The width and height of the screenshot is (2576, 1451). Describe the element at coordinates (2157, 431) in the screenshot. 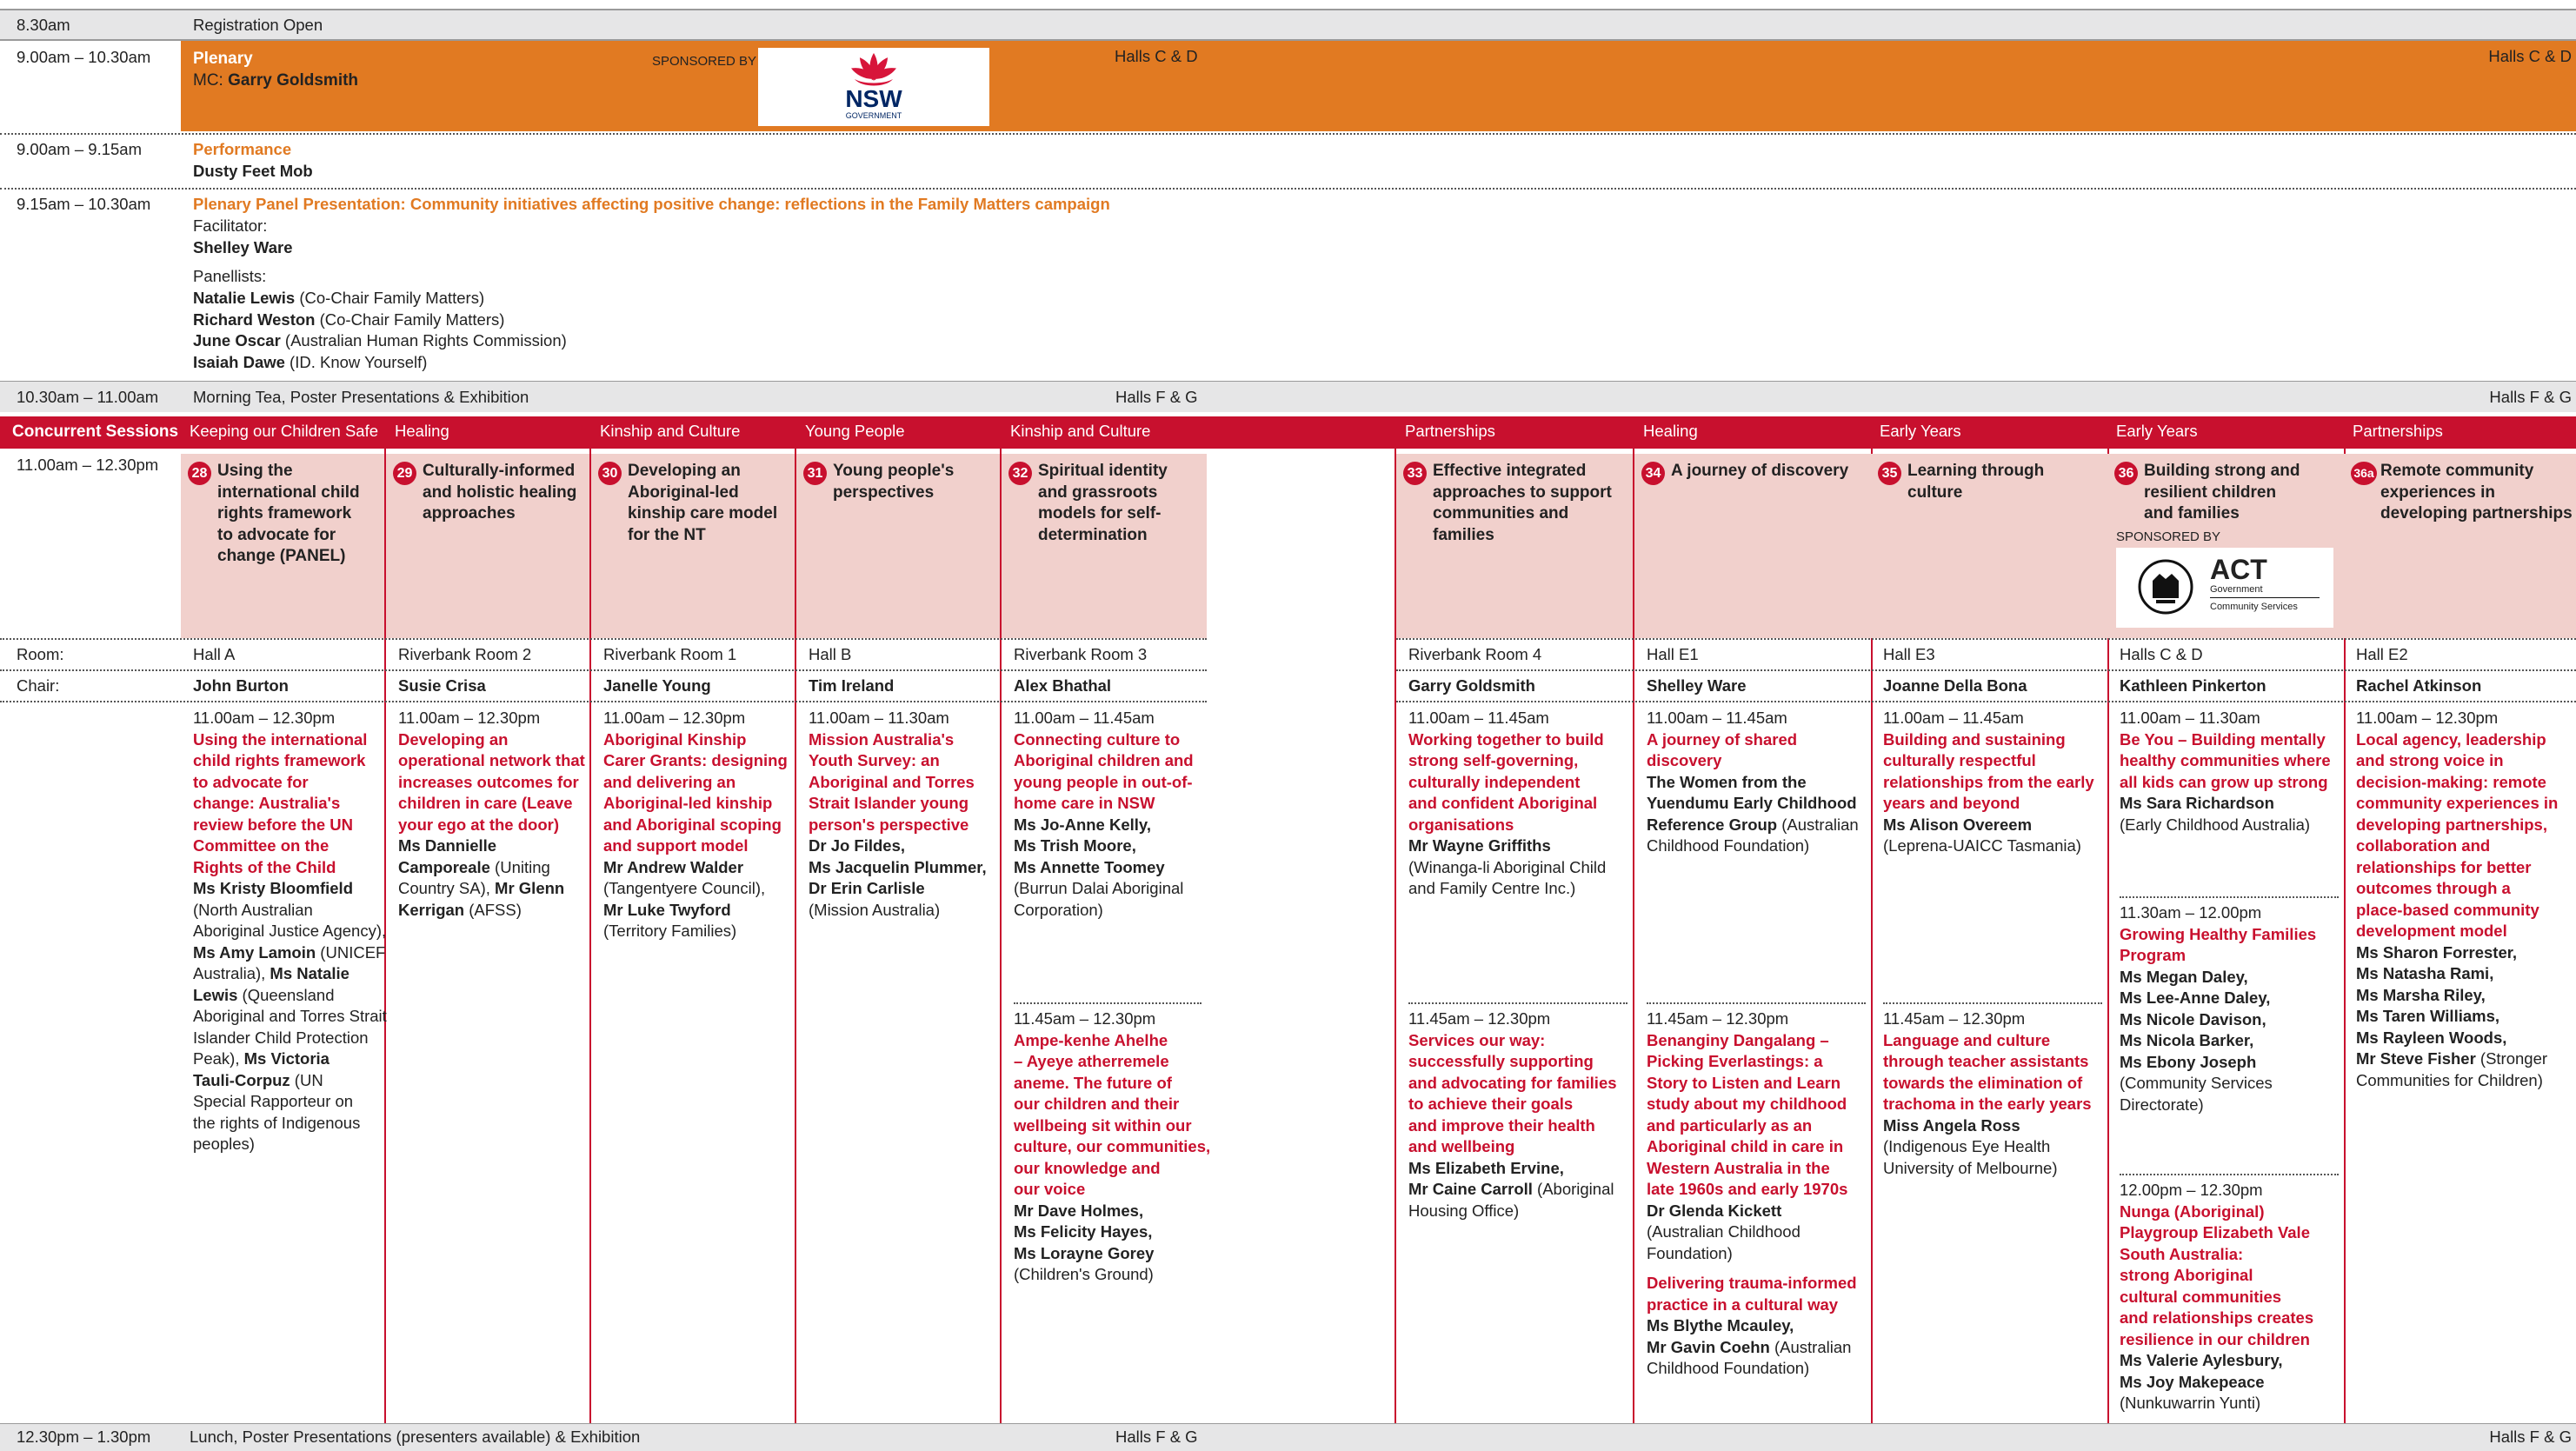

I see `stream-theme: Early Years` at that location.